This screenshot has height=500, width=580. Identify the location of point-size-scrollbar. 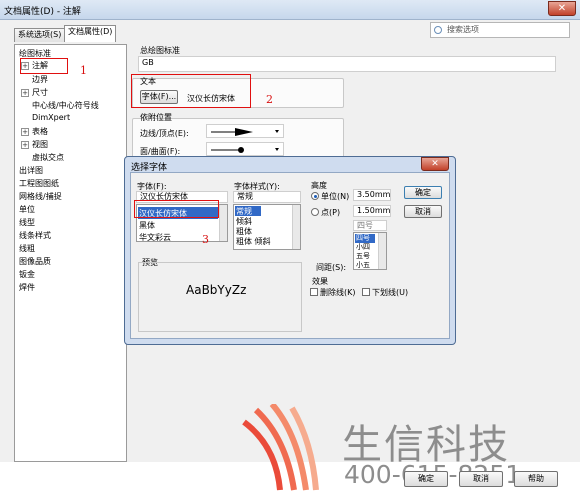
(382, 251).